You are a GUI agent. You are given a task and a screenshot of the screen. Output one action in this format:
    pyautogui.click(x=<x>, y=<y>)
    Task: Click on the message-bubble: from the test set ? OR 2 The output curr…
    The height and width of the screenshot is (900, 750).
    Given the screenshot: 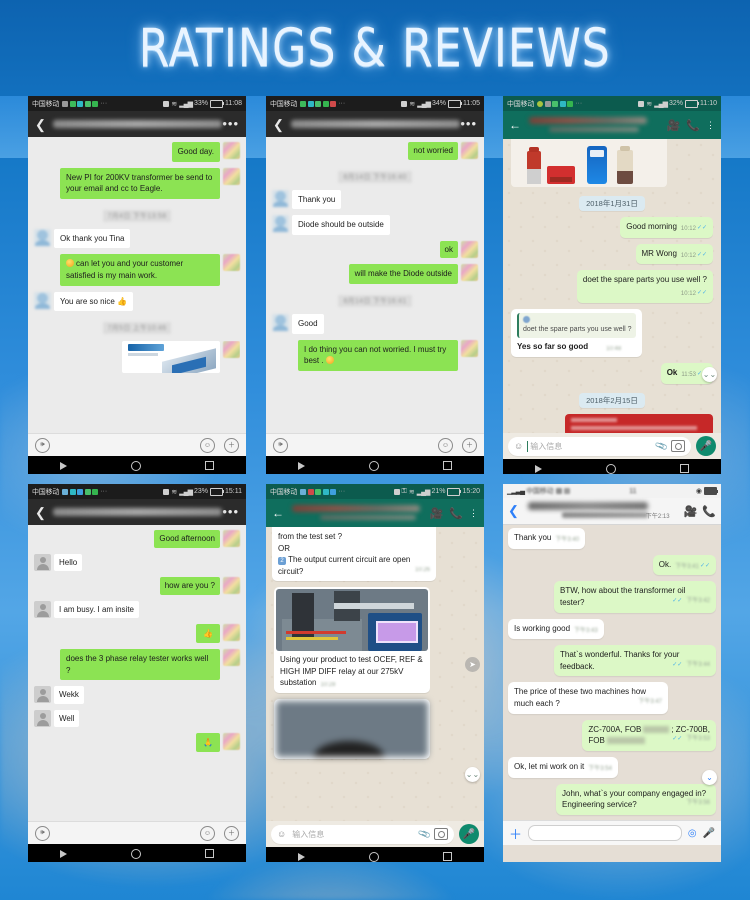 What is the action you would take?
    pyautogui.click(x=354, y=554)
    